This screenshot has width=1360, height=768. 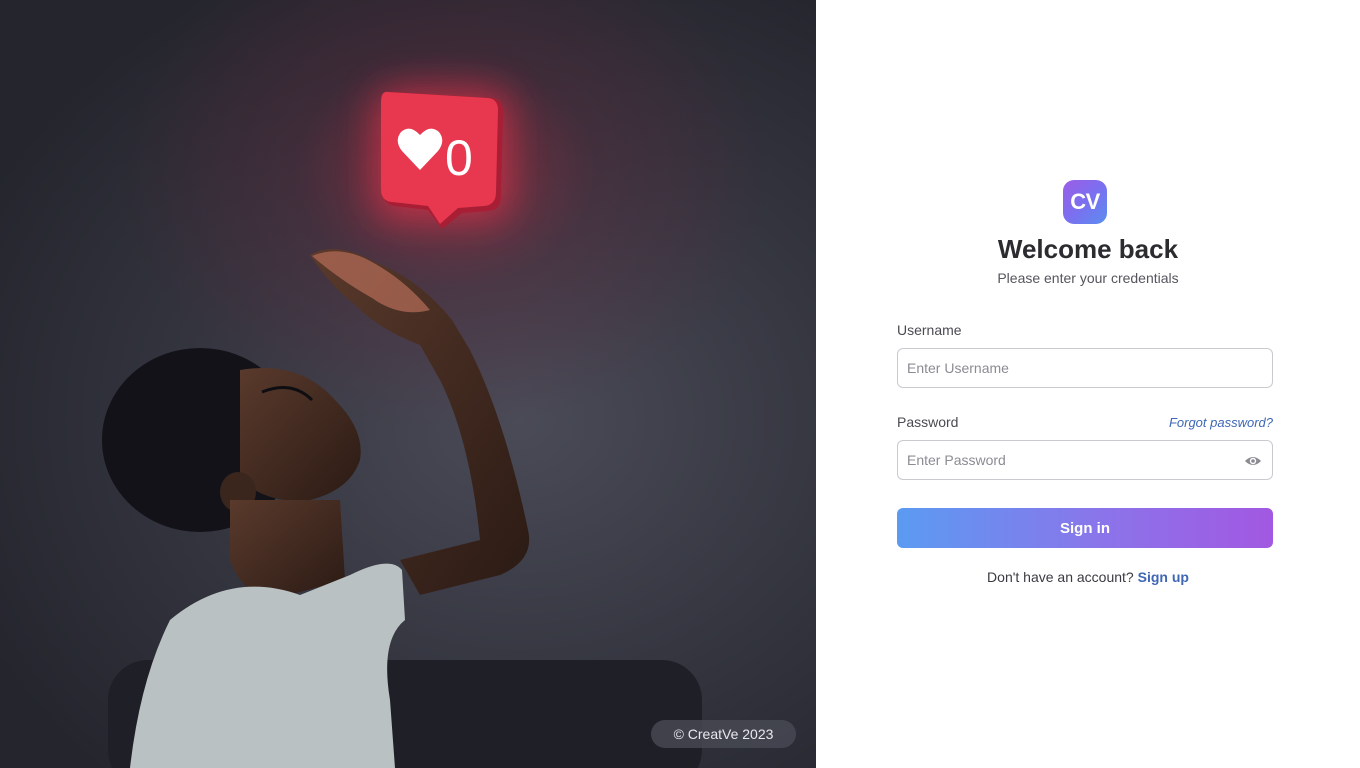 What do you see at coordinates (1221, 422) in the screenshot?
I see `forgot-password-link: Forgot password?` at bounding box center [1221, 422].